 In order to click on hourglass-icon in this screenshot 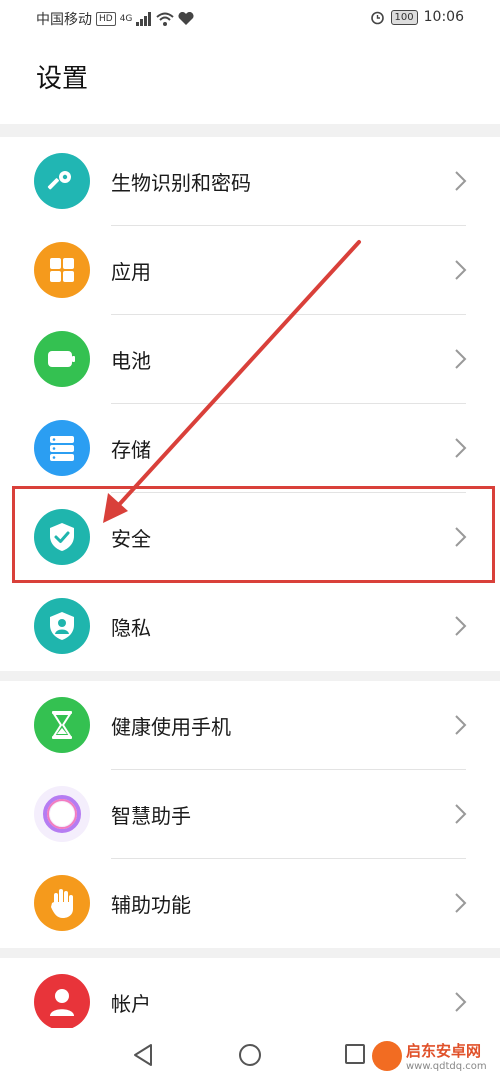, I will do `click(62, 725)`.